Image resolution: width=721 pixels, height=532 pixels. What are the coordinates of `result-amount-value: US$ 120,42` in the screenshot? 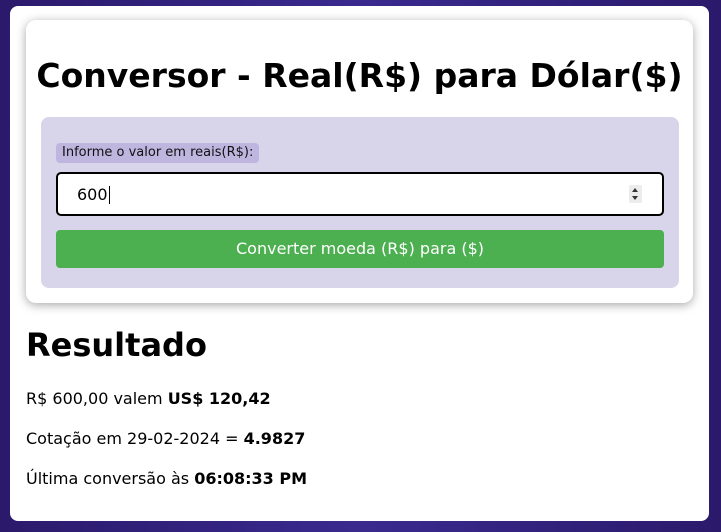 It's located at (219, 398).